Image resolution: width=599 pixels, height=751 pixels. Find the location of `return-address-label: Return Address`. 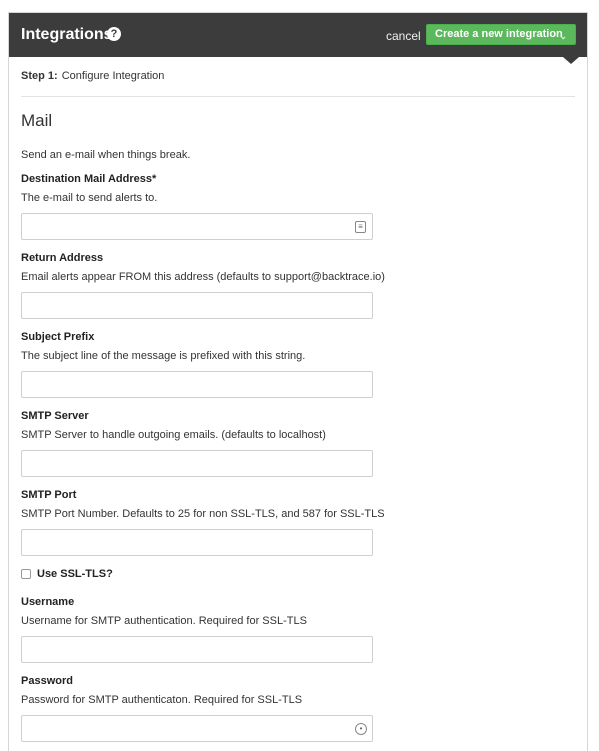

return-address-label: Return Address is located at coordinates (62, 258).